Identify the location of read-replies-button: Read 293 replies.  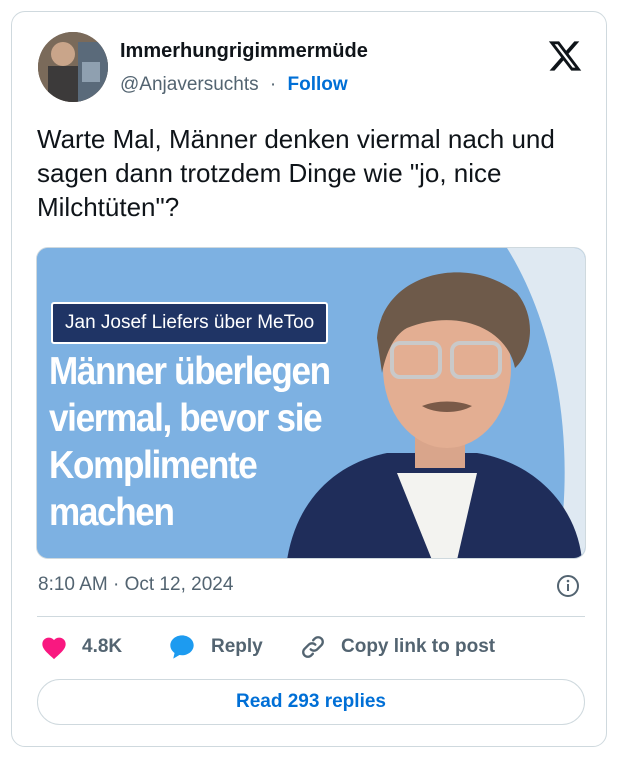
(311, 702).